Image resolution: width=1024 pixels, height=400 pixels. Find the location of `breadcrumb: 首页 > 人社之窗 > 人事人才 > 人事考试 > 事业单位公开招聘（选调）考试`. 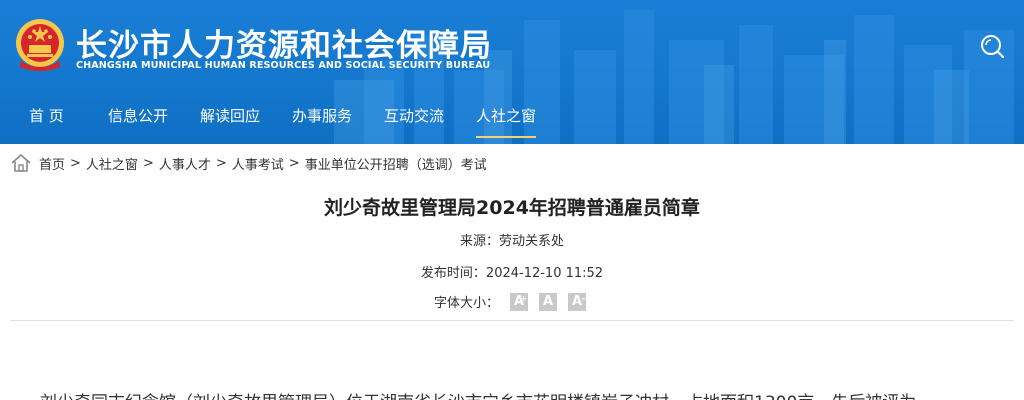

breadcrumb: 首页 > 人社之窗 > 人事人才 > 人事考试 > 事业单位公开招聘（选调）考试 is located at coordinates (248, 163).